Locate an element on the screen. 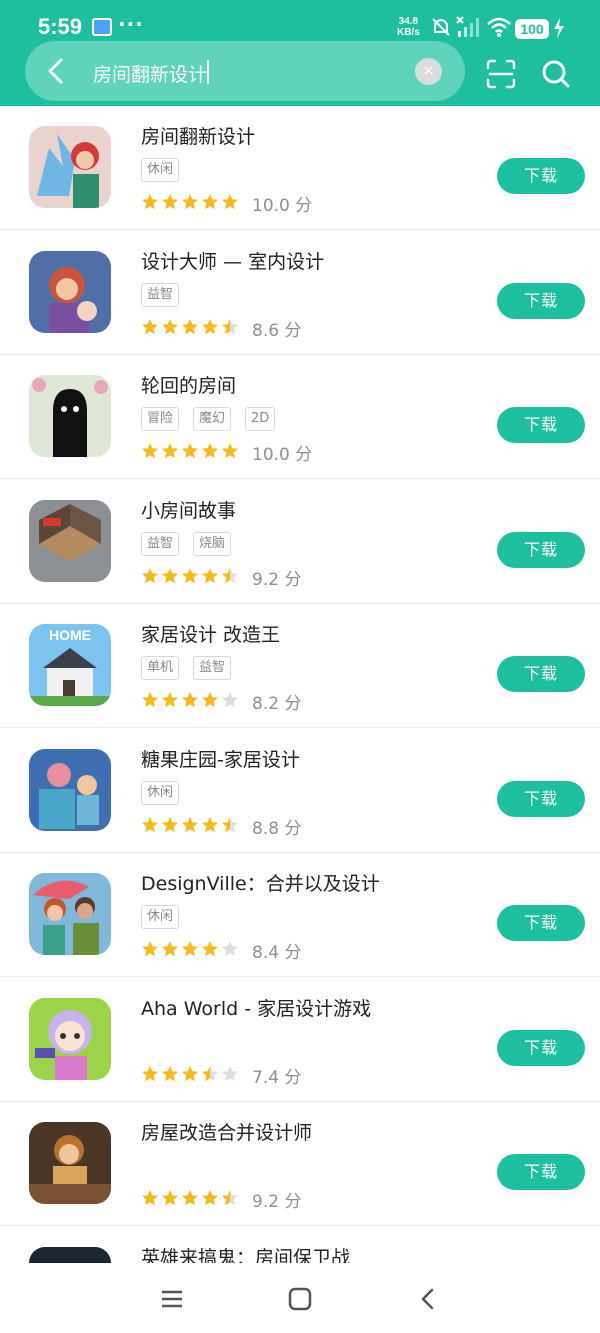  app-list-item: 小房间故事益智 烧脑 9.2 分 下载 is located at coordinates (300, 542).